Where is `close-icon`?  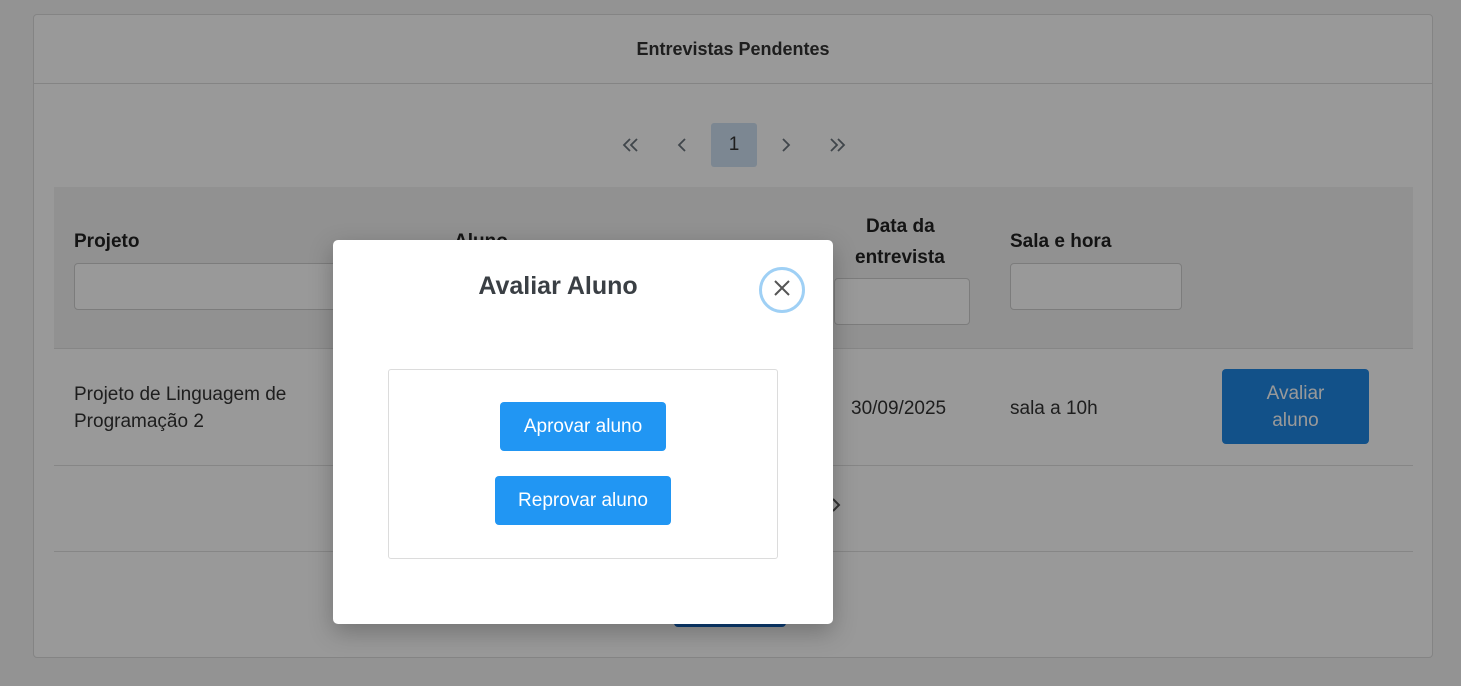
close-icon is located at coordinates (782, 290).